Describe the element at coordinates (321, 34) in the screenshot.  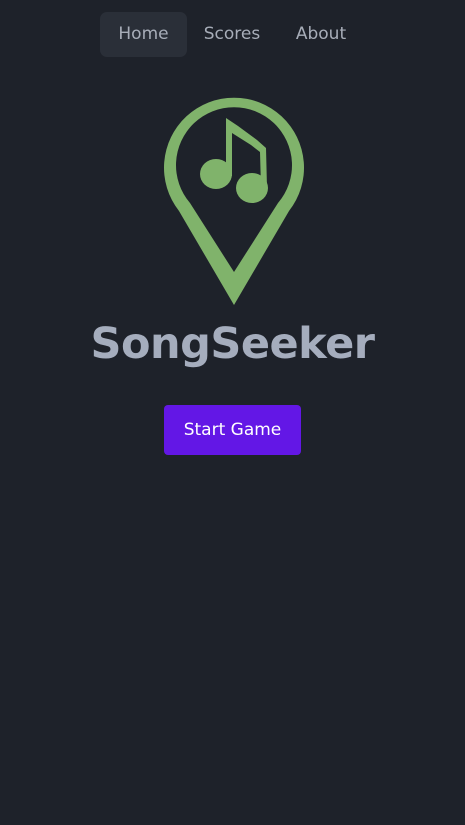
I see `nav-about-link: About` at that location.